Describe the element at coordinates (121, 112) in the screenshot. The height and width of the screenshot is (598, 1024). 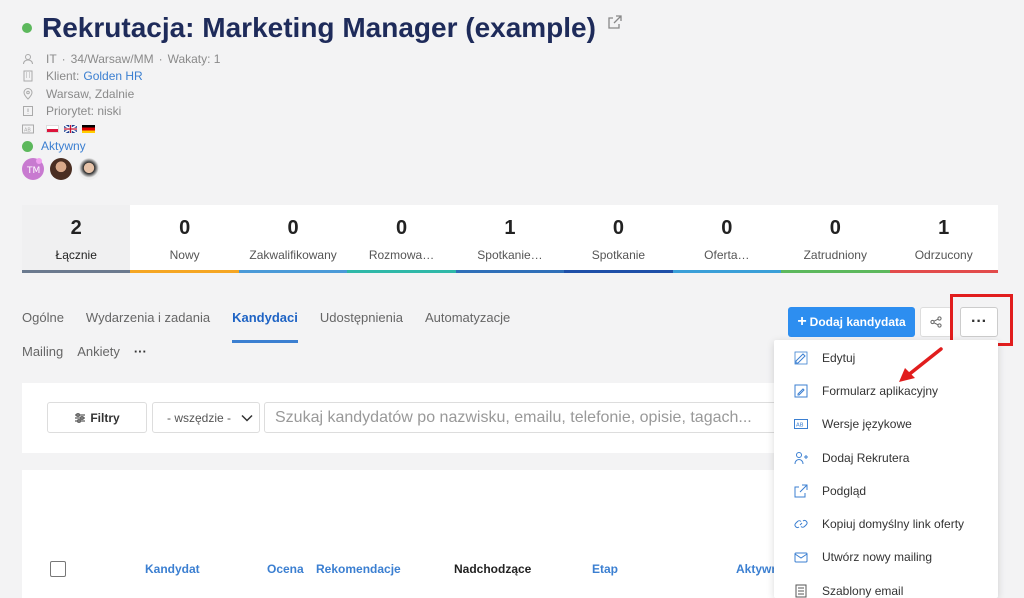
I see `meta-priority-row: Priorytet: niski` at that location.